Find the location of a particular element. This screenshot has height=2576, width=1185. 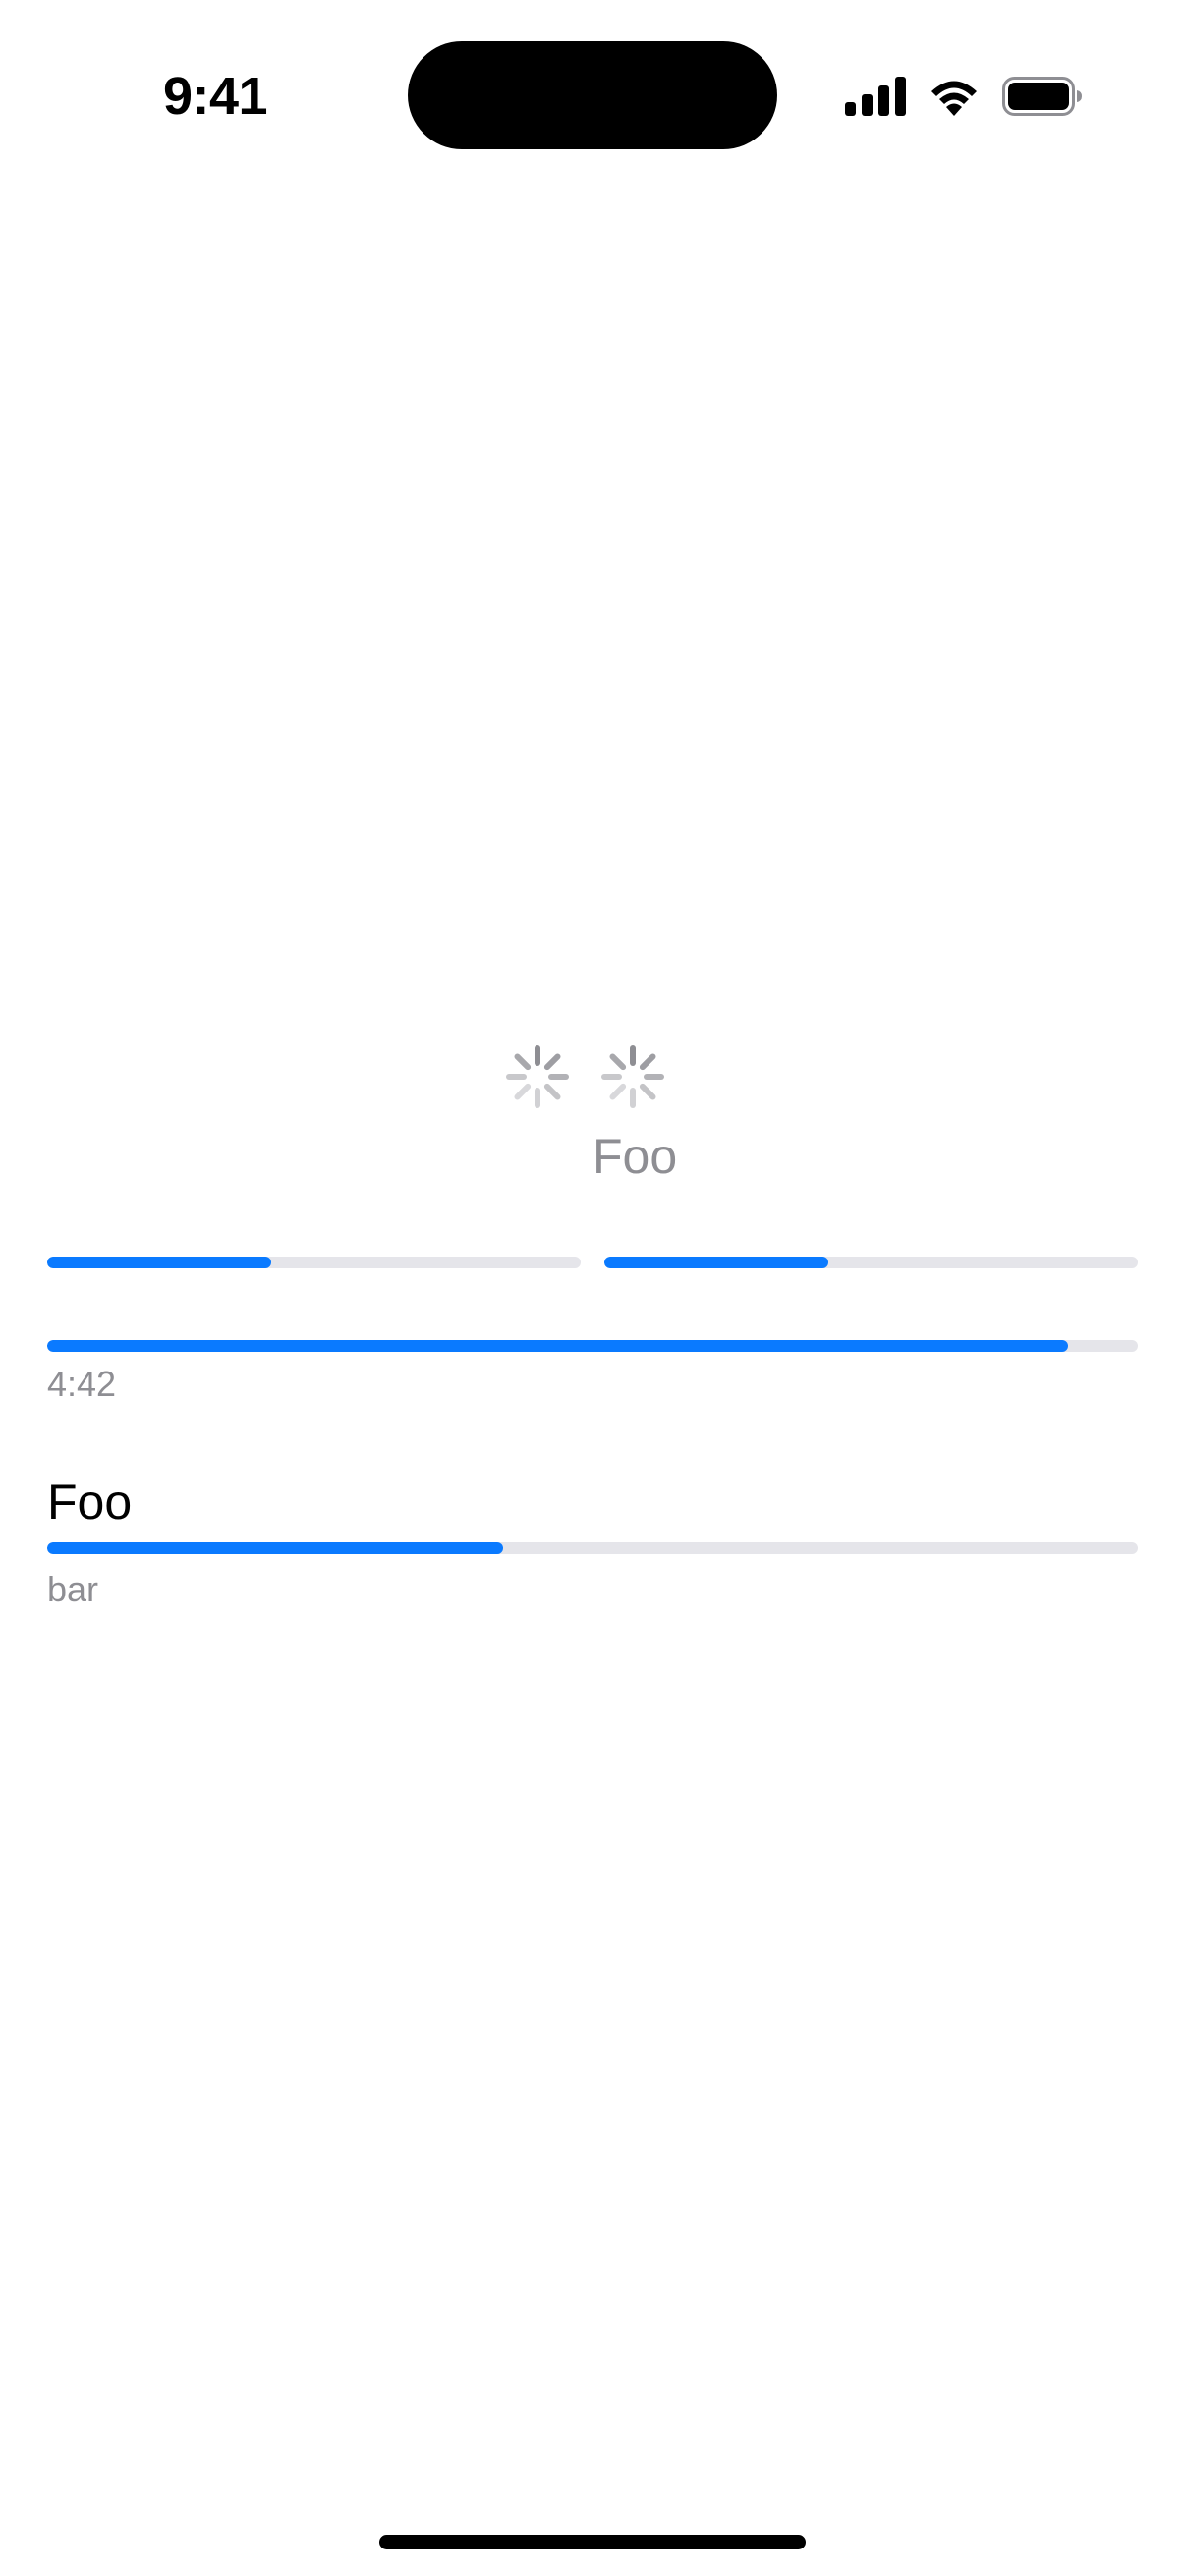

dynamic-island is located at coordinates (592, 95).